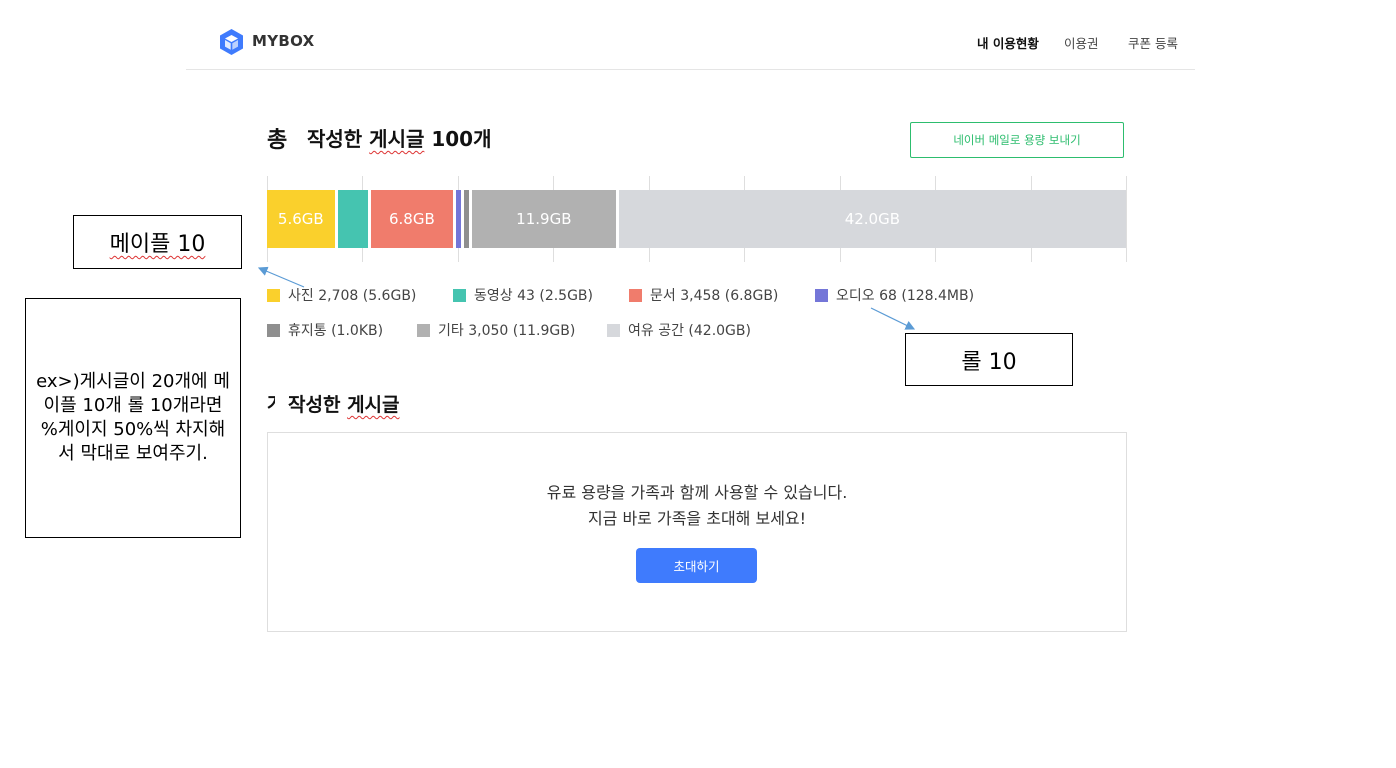 The height and width of the screenshot is (768, 1396). I want to click on legend-item-video: 동영상 43 (2.5GB), so click(523, 295).